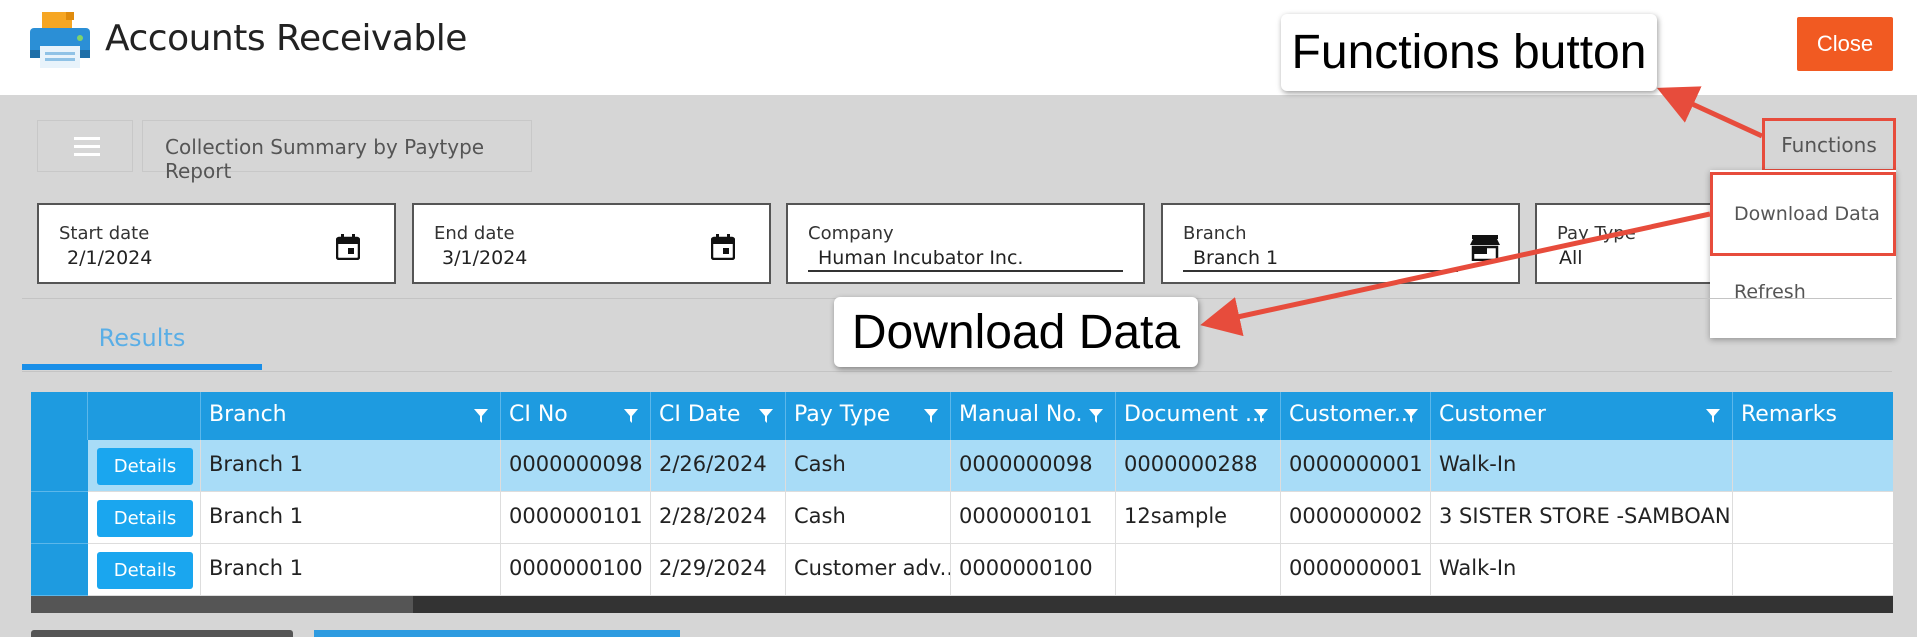  What do you see at coordinates (222, 604) in the screenshot?
I see `scrollbar-thumb` at bounding box center [222, 604].